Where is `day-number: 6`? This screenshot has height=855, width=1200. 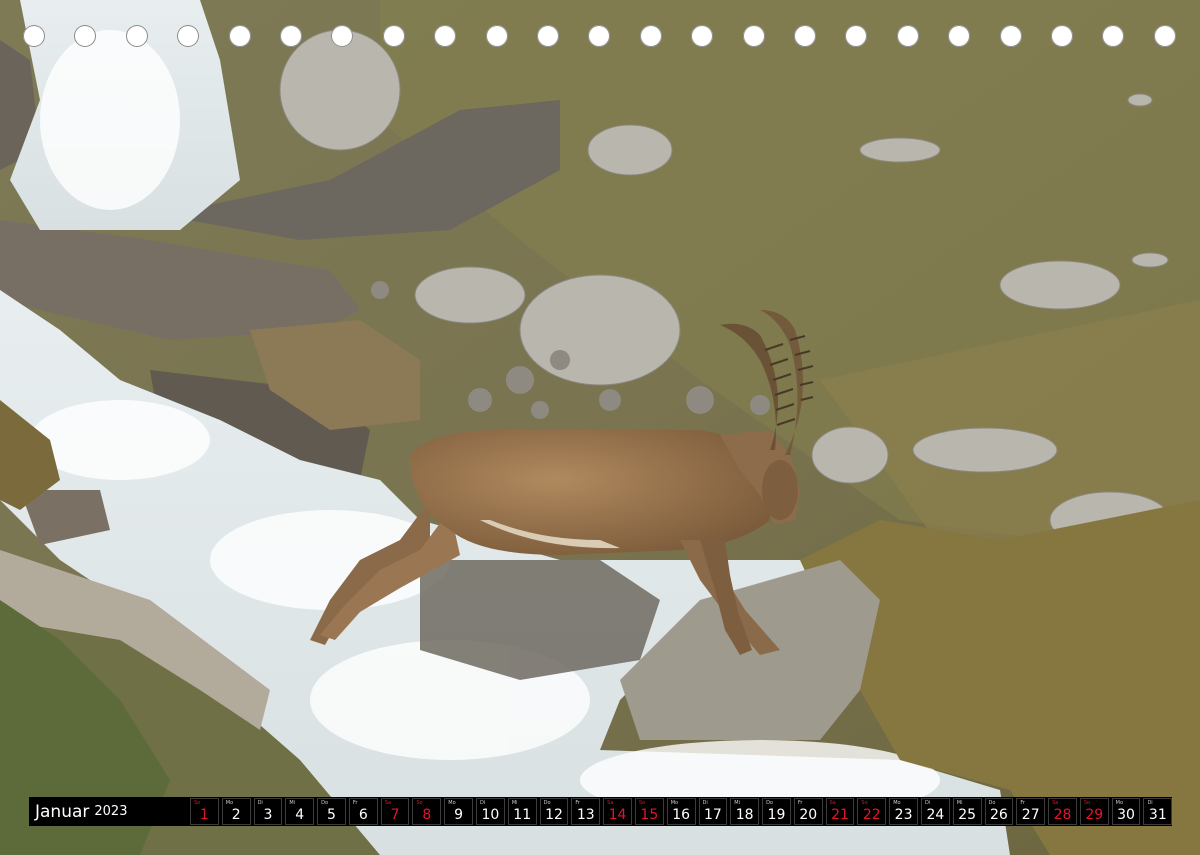 day-number: 6 is located at coordinates (363, 815).